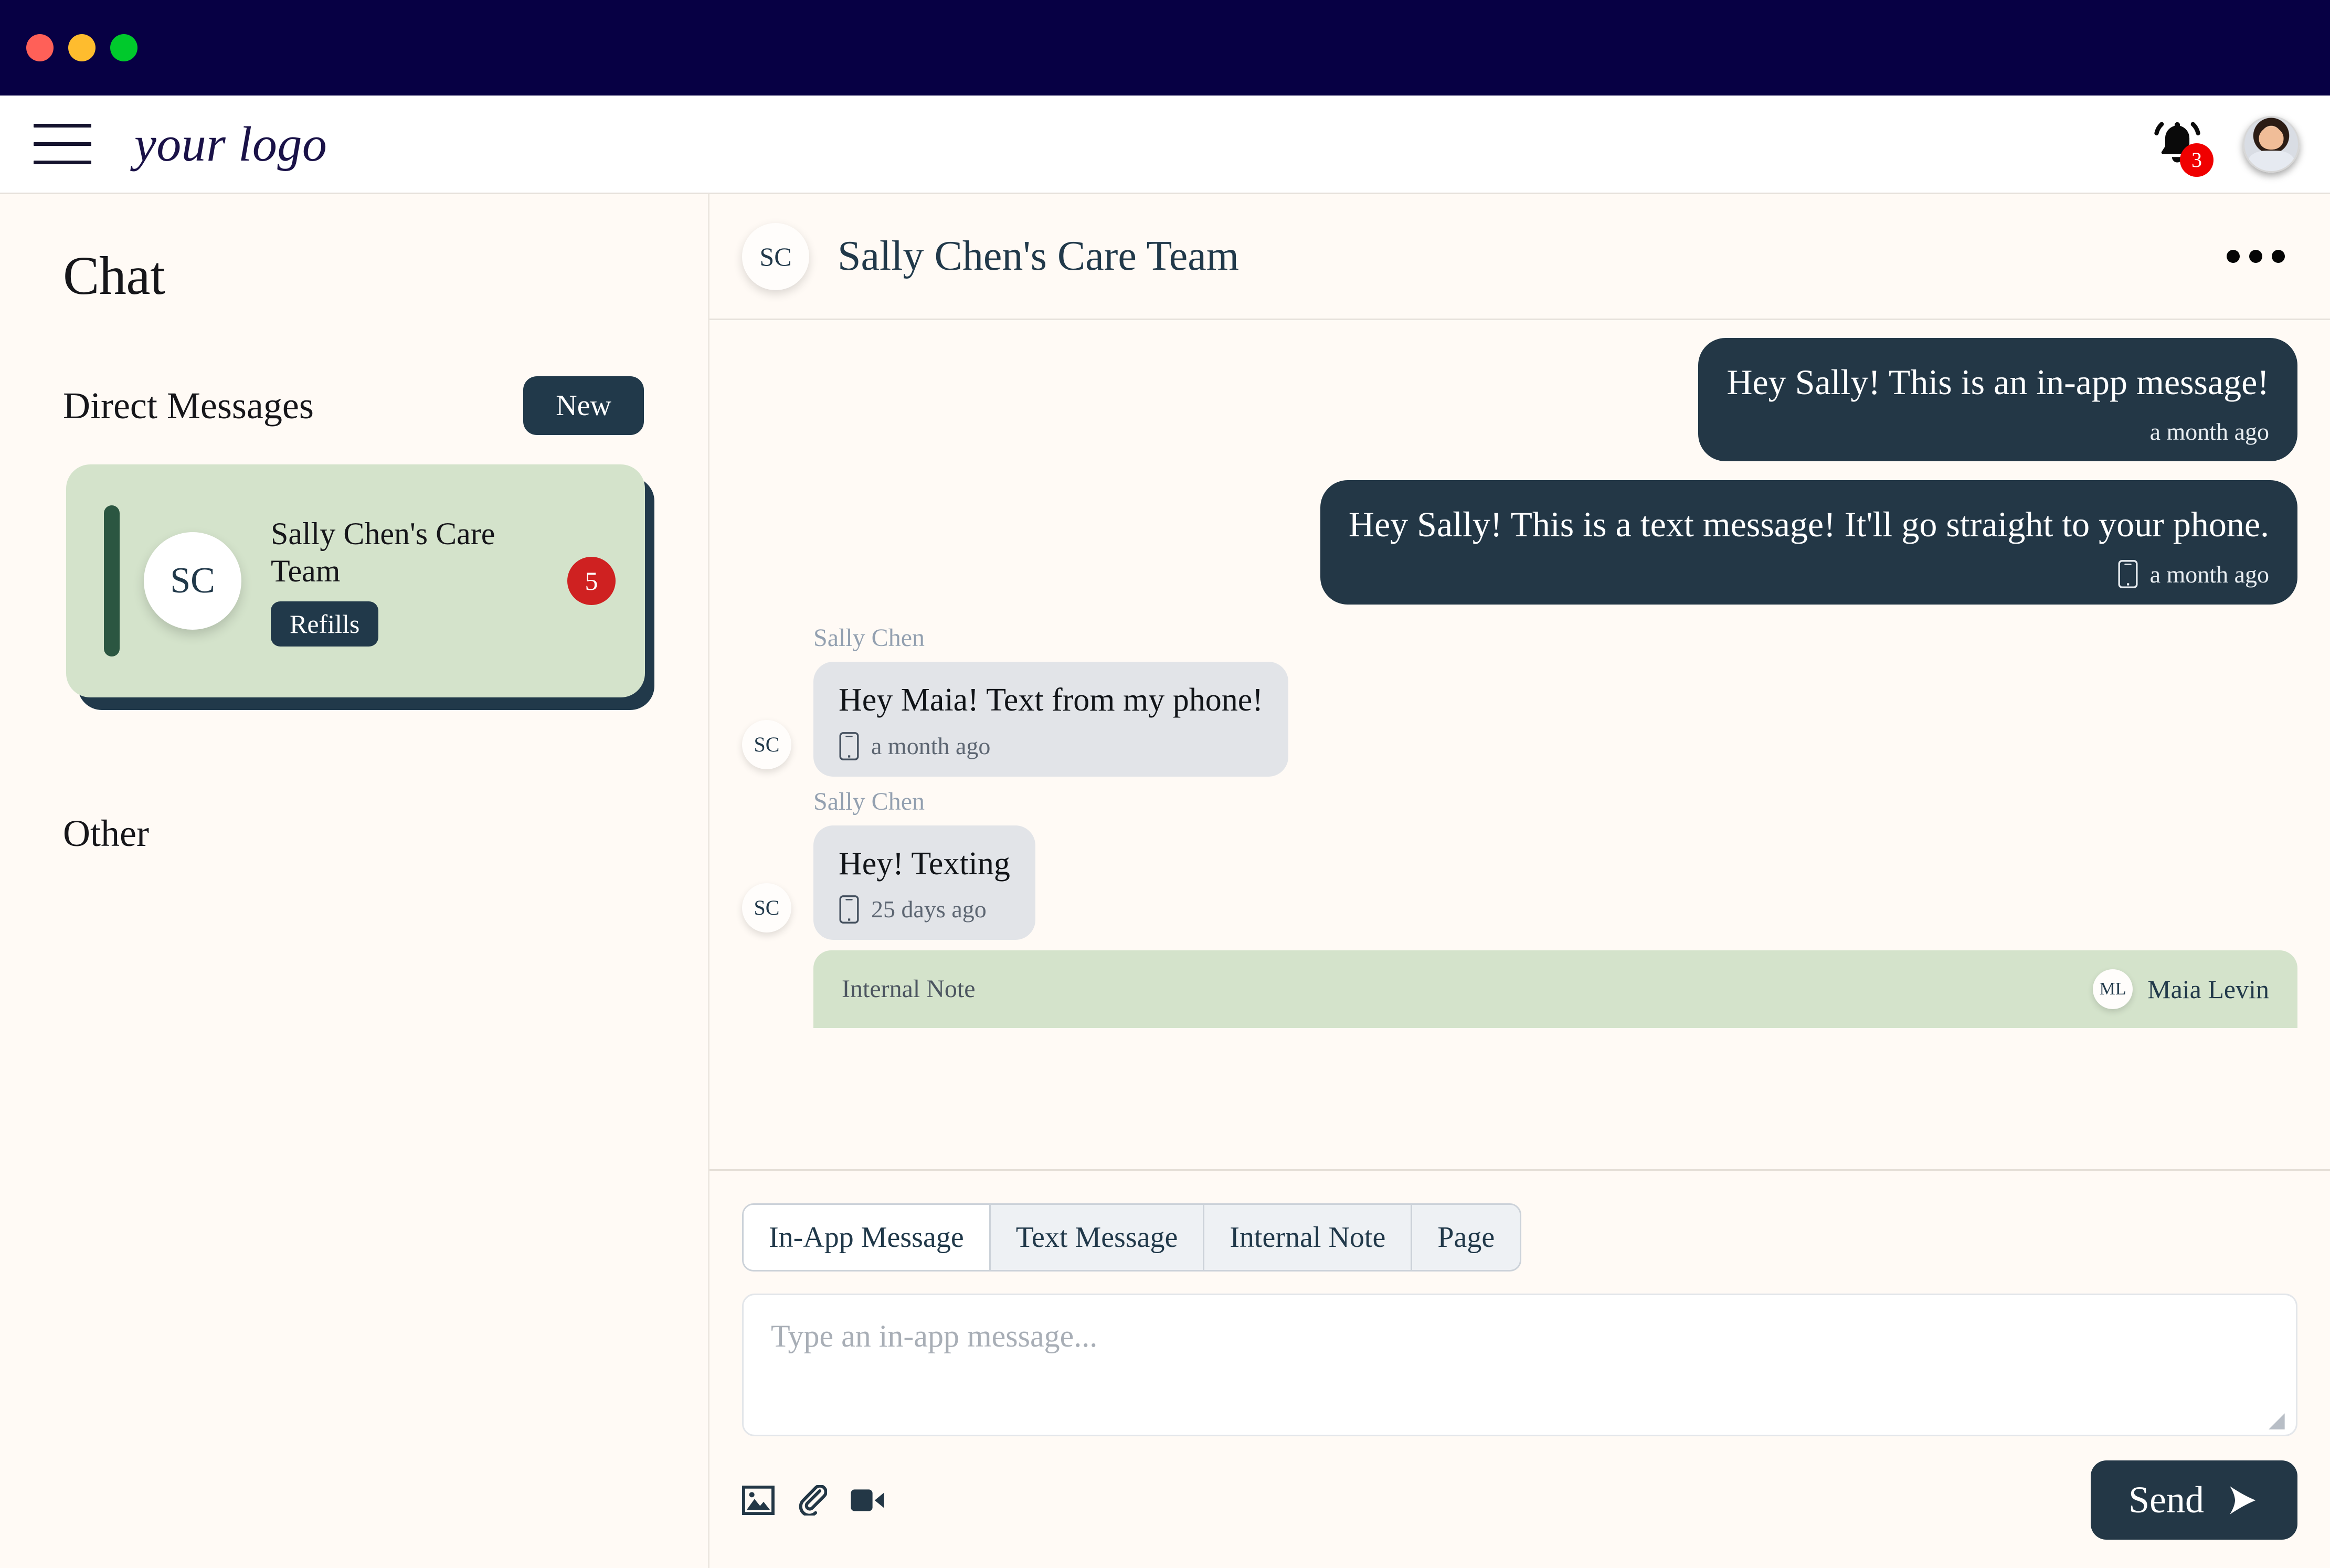 The image size is (2330, 1568). I want to click on message-text: Hey Sally! This is an in-app message!, so click(1998, 382).